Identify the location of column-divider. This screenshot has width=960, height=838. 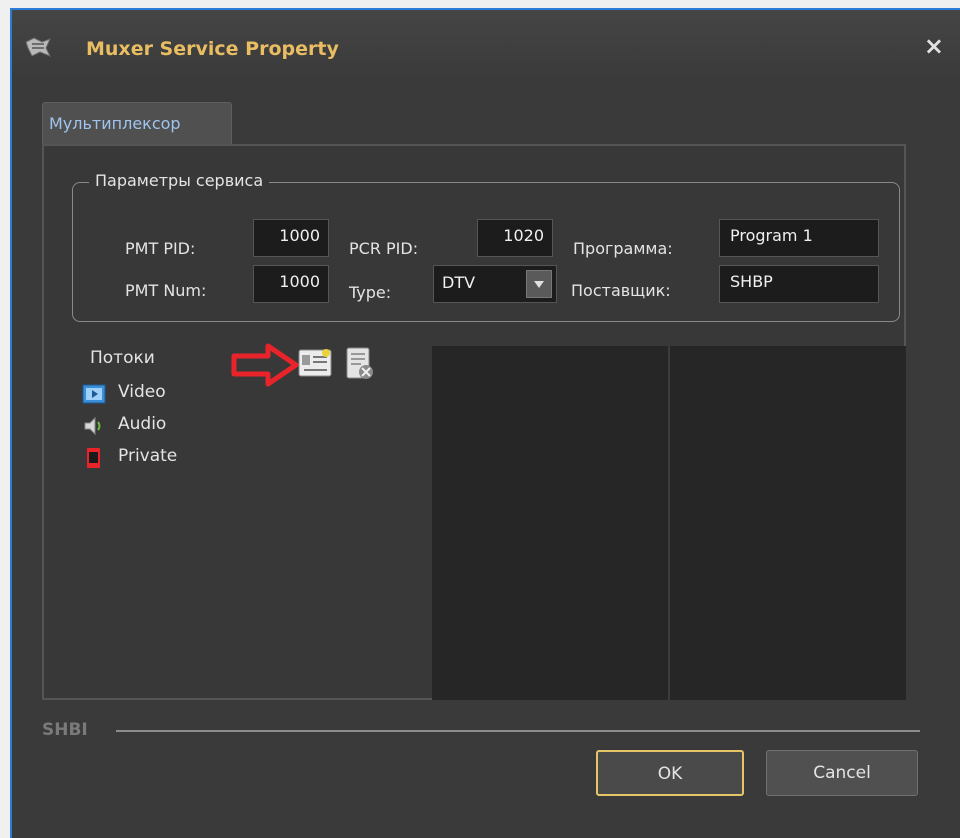
(669, 523).